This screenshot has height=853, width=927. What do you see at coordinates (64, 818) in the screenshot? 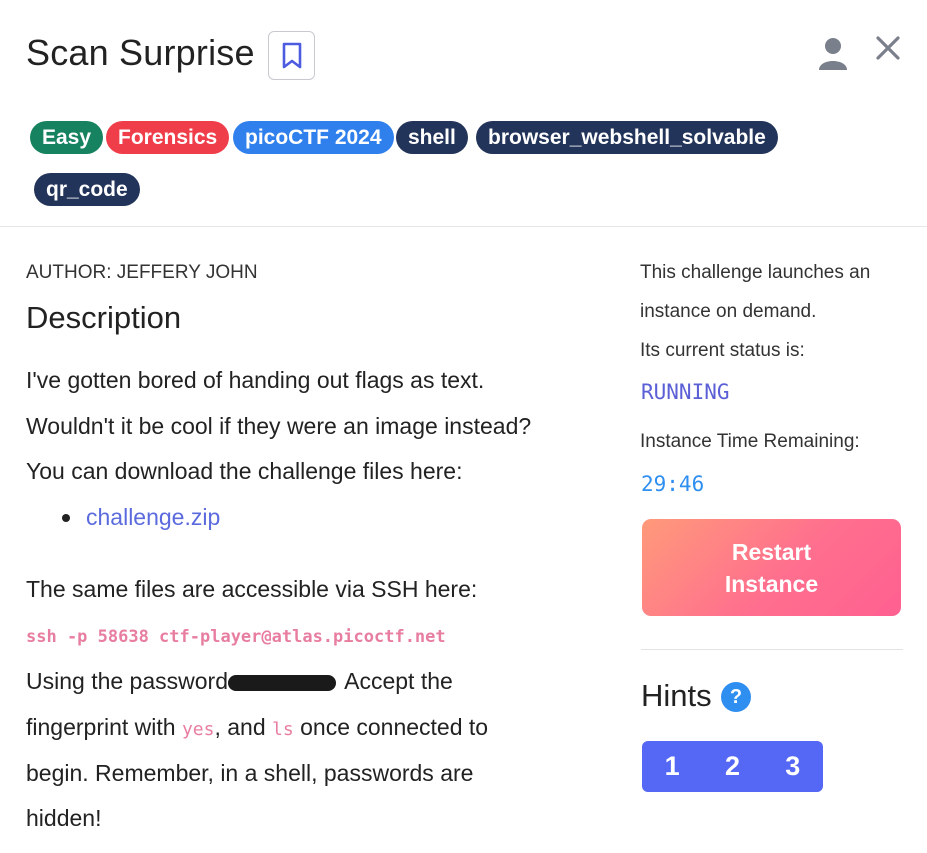
I see `description-line: hidden!` at bounding box center [64, 818].